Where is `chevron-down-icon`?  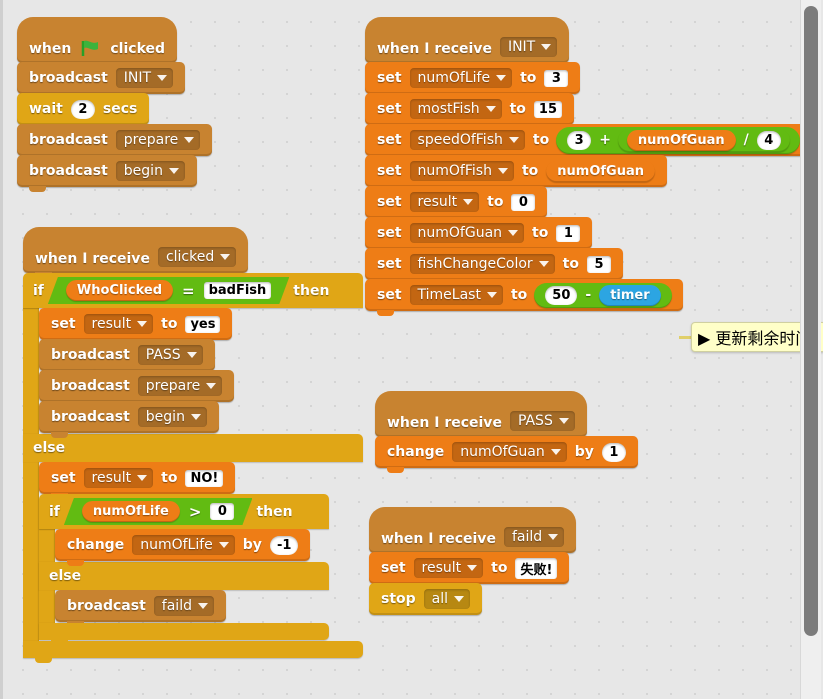
chevron-down-icon is located at coordinates (490, 109).